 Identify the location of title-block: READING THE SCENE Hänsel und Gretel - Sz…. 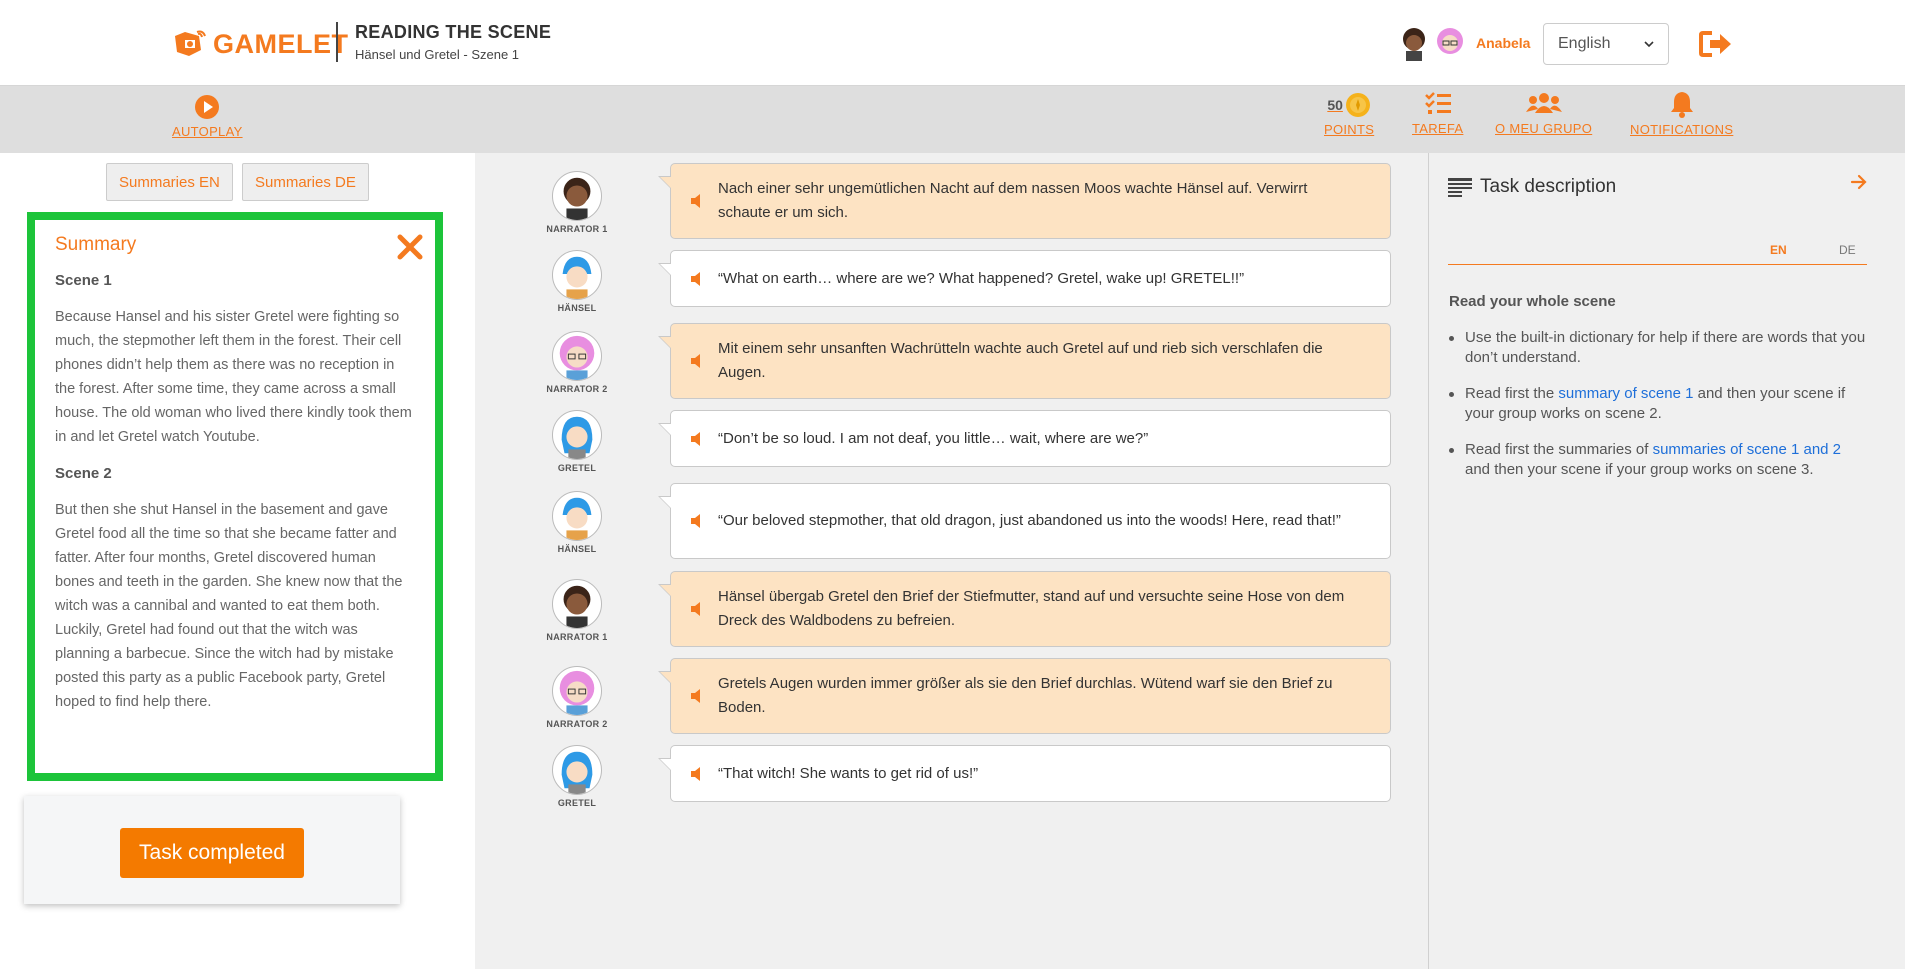
(453, 42).